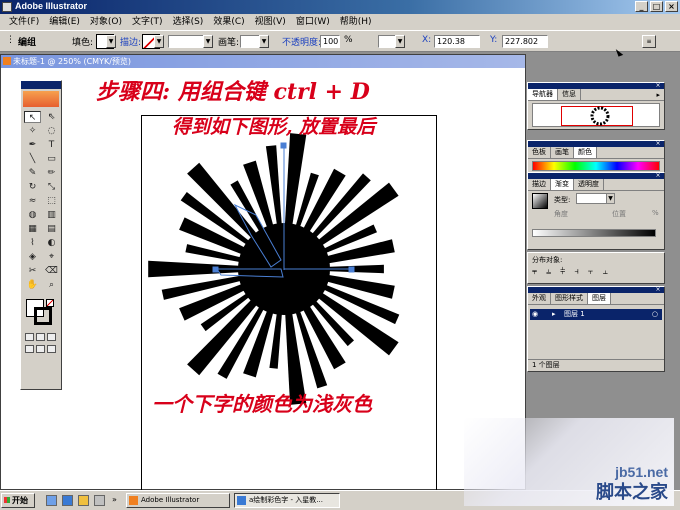 The height and width of the screenshot is (510, 680). Describe the element at coordinates (604, 272) in the screenshot. I see `distribute-right-icon: ⫠` at that location.